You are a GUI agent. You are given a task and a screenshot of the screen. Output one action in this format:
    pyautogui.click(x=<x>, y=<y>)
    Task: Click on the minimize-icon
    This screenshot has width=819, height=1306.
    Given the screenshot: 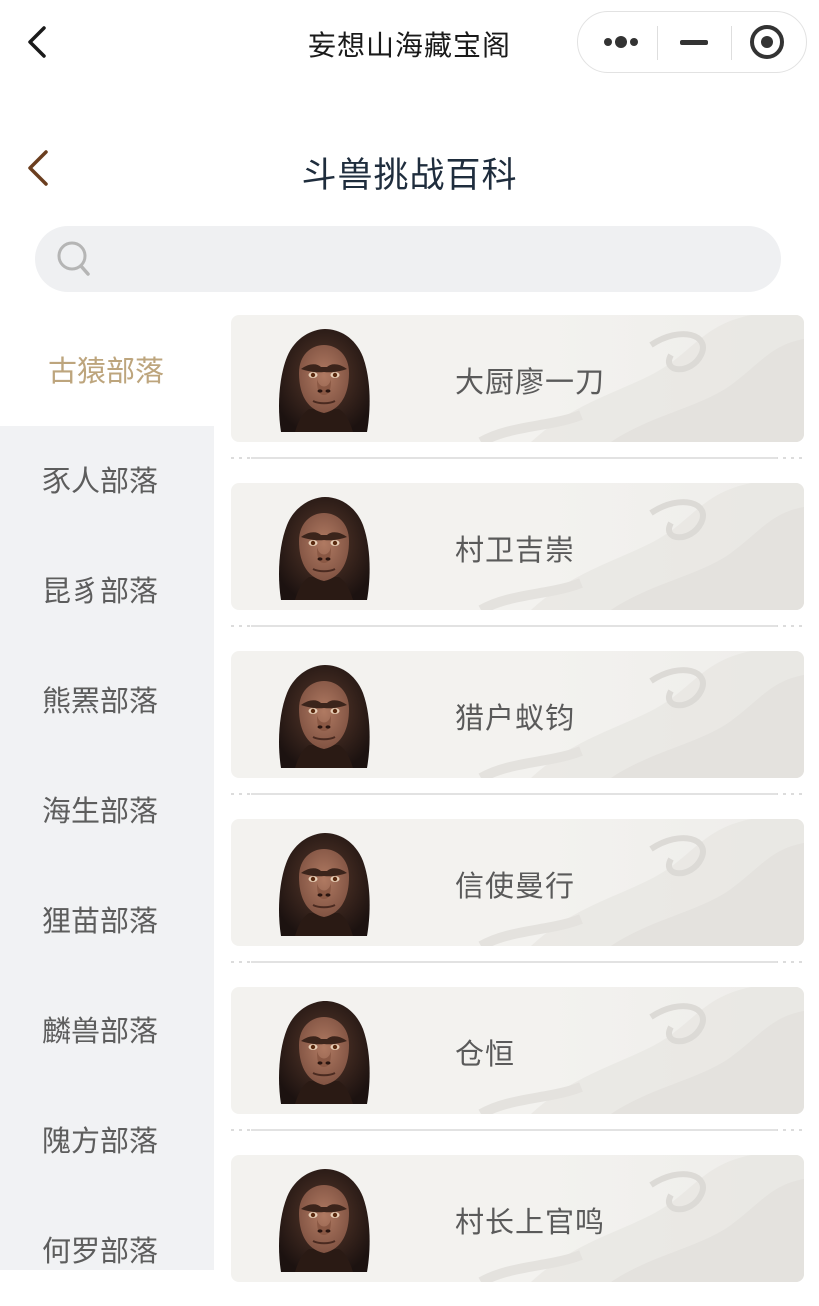 What is the action you would take?
    pyautogui.click(x=694, y=42)
    